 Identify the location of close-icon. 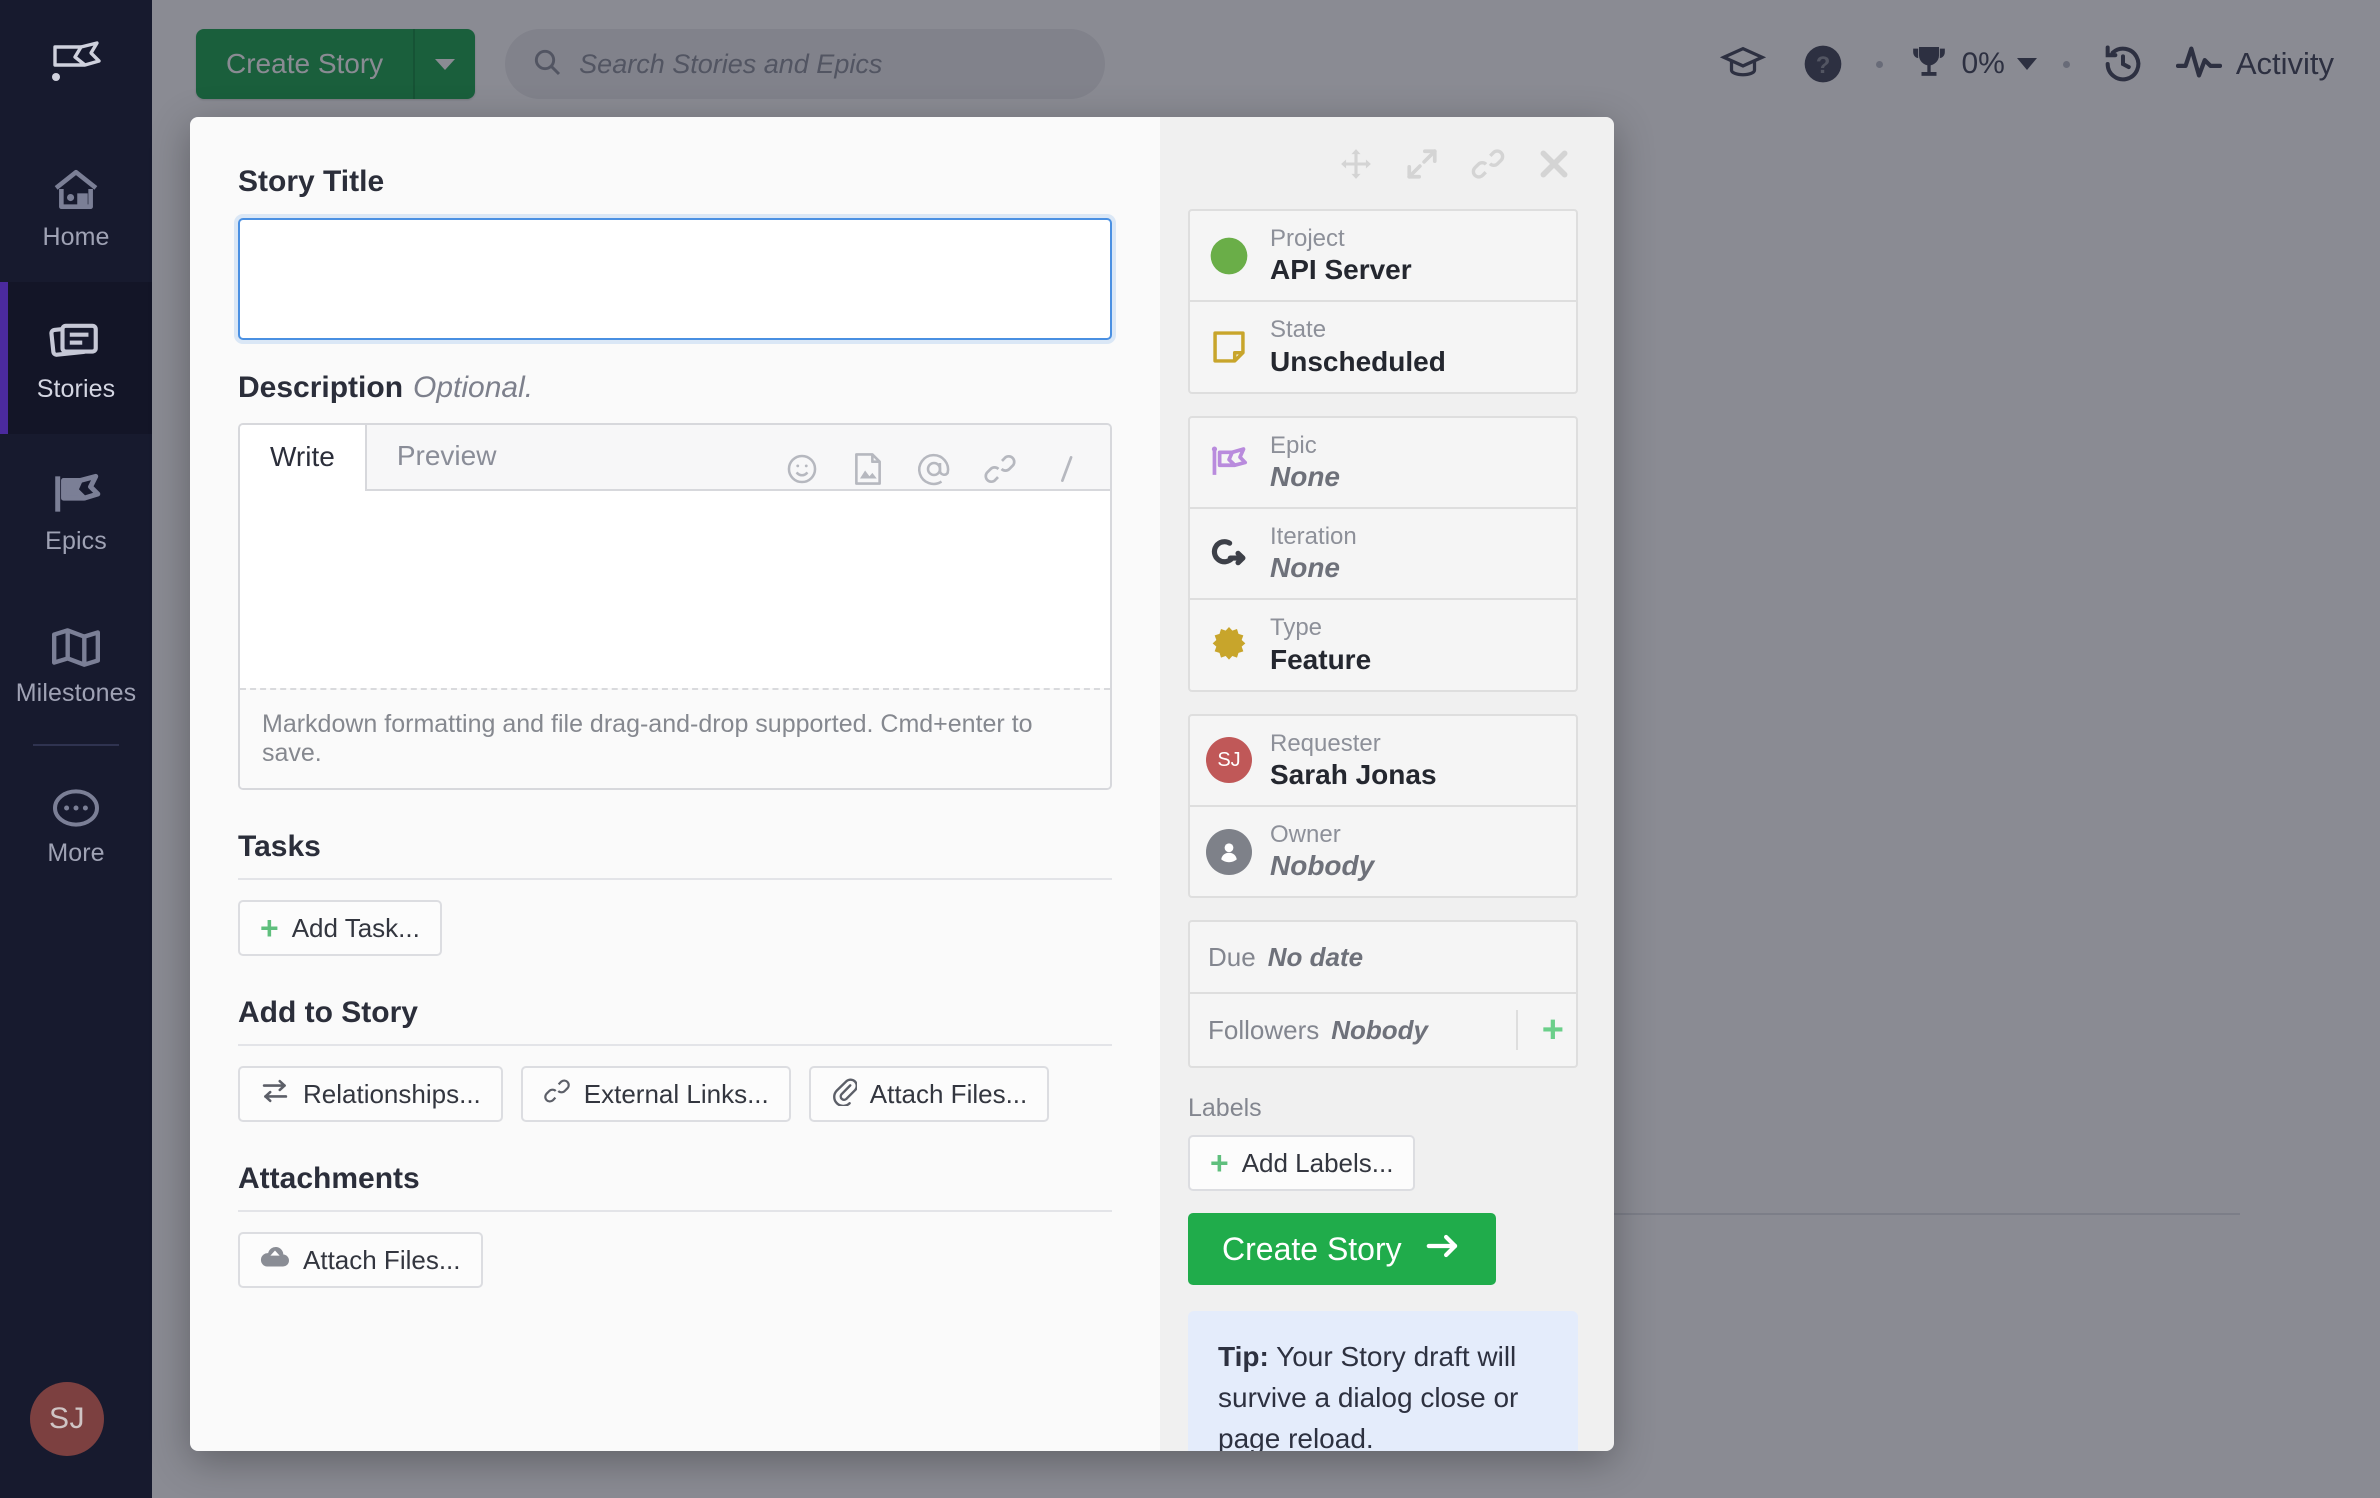
(1554, 164).